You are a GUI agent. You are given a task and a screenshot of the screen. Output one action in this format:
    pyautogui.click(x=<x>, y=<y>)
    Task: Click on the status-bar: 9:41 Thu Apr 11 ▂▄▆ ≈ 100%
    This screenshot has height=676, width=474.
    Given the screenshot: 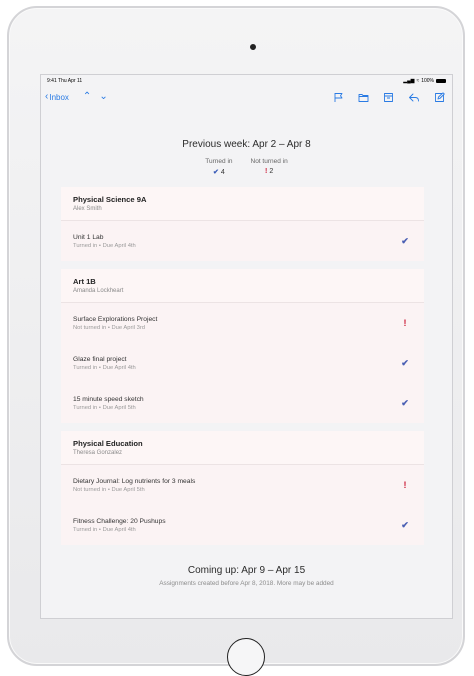 What is the action you would take?
    pyautogui.click(x=246, y=81)
    